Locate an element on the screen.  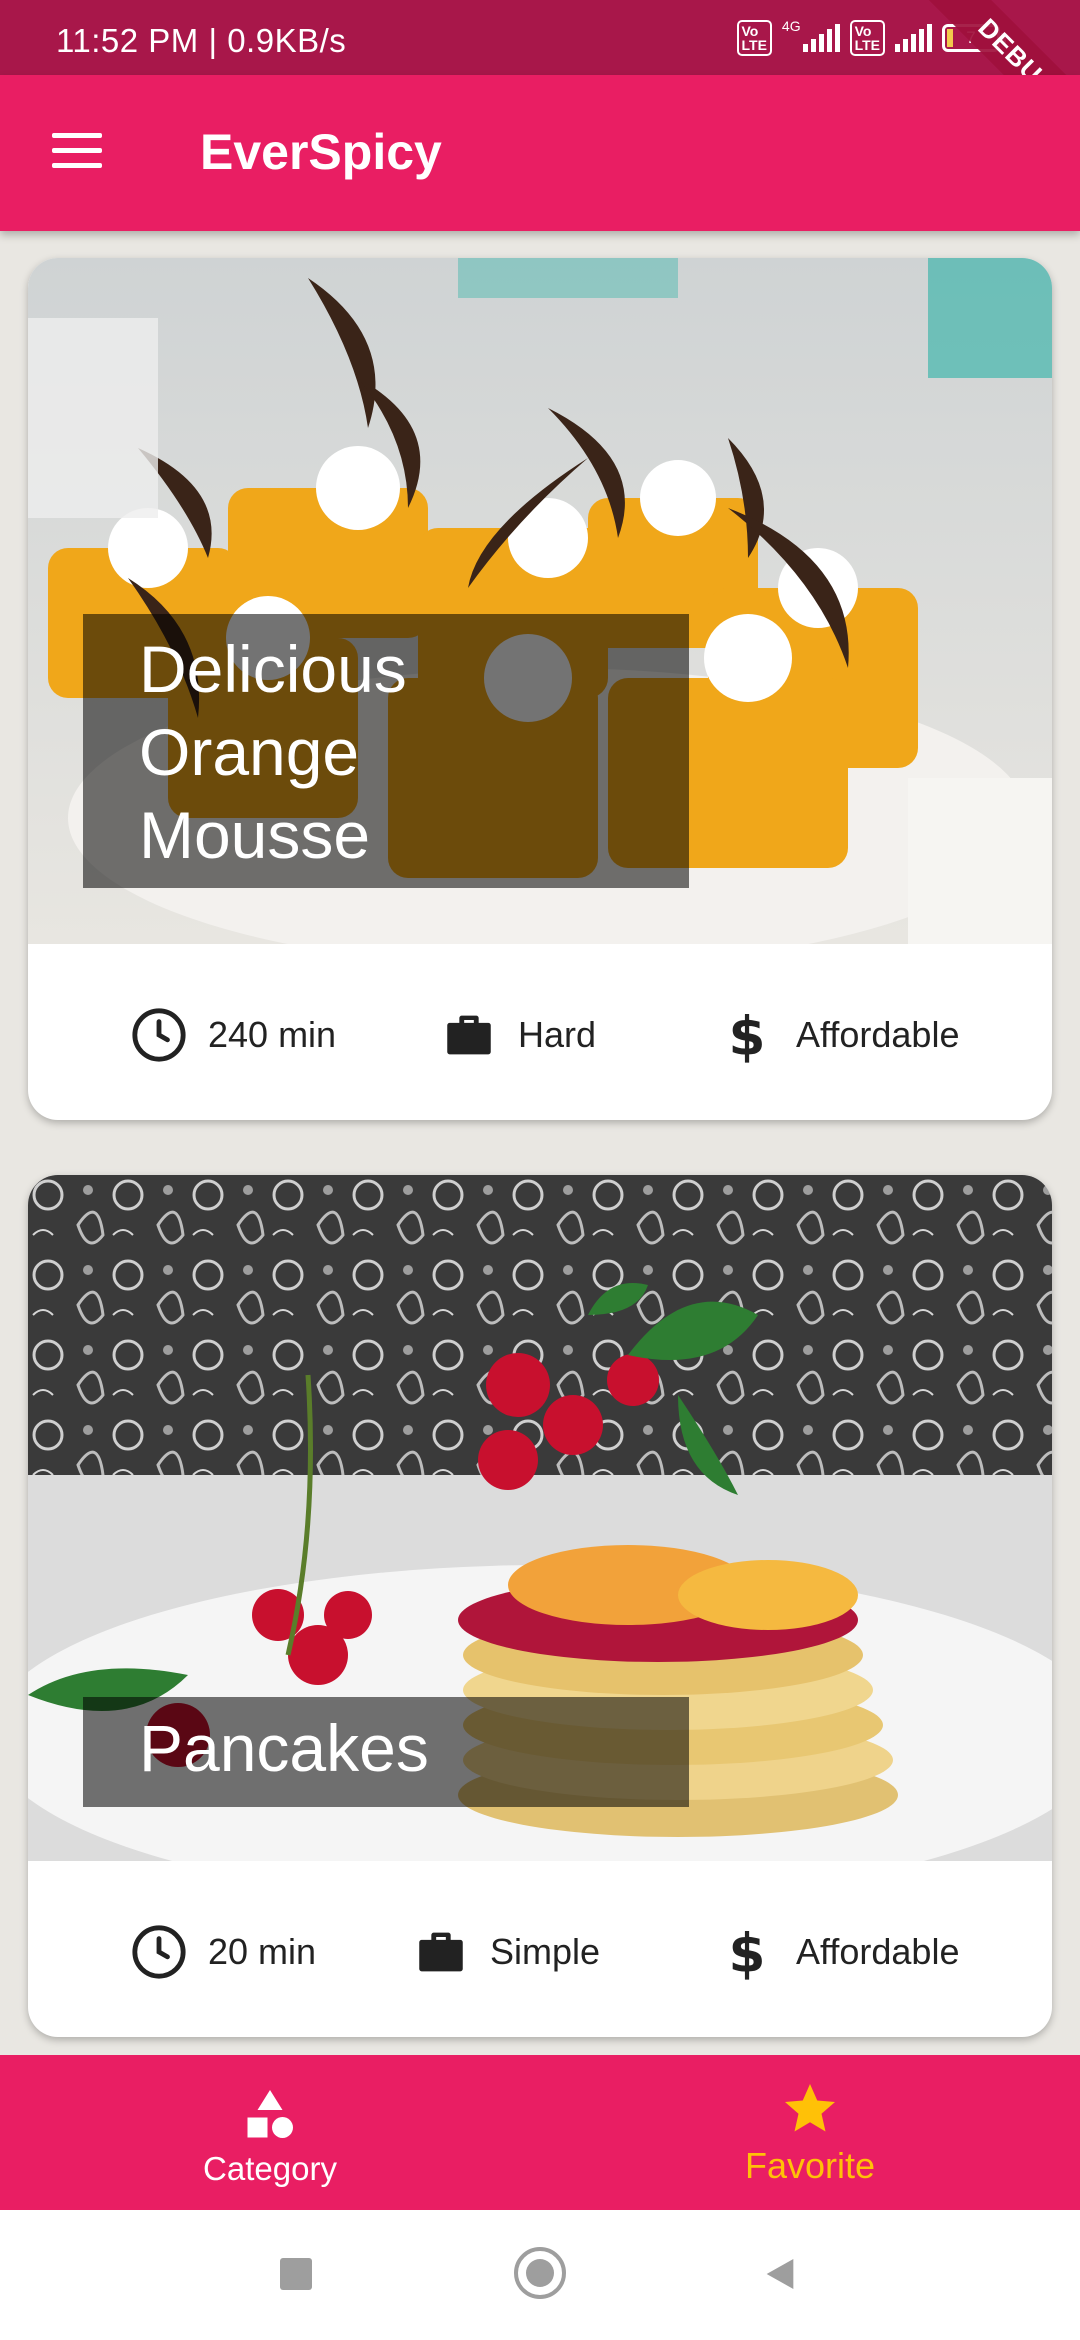
meal-title-line: Mousse is located at coordinates (255, 835).